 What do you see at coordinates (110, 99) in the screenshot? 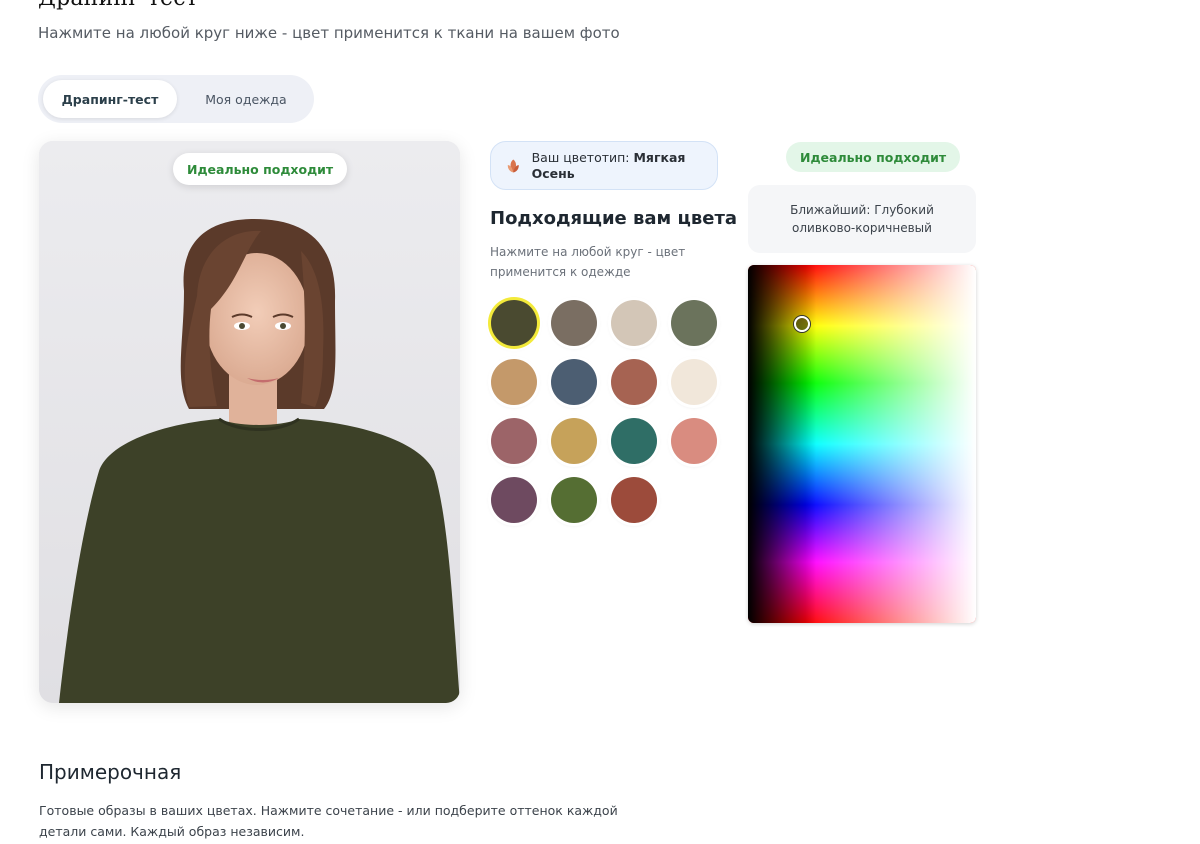
I see `tab-draping-test: Драпинг-тест` at bounding box center [110, 99].